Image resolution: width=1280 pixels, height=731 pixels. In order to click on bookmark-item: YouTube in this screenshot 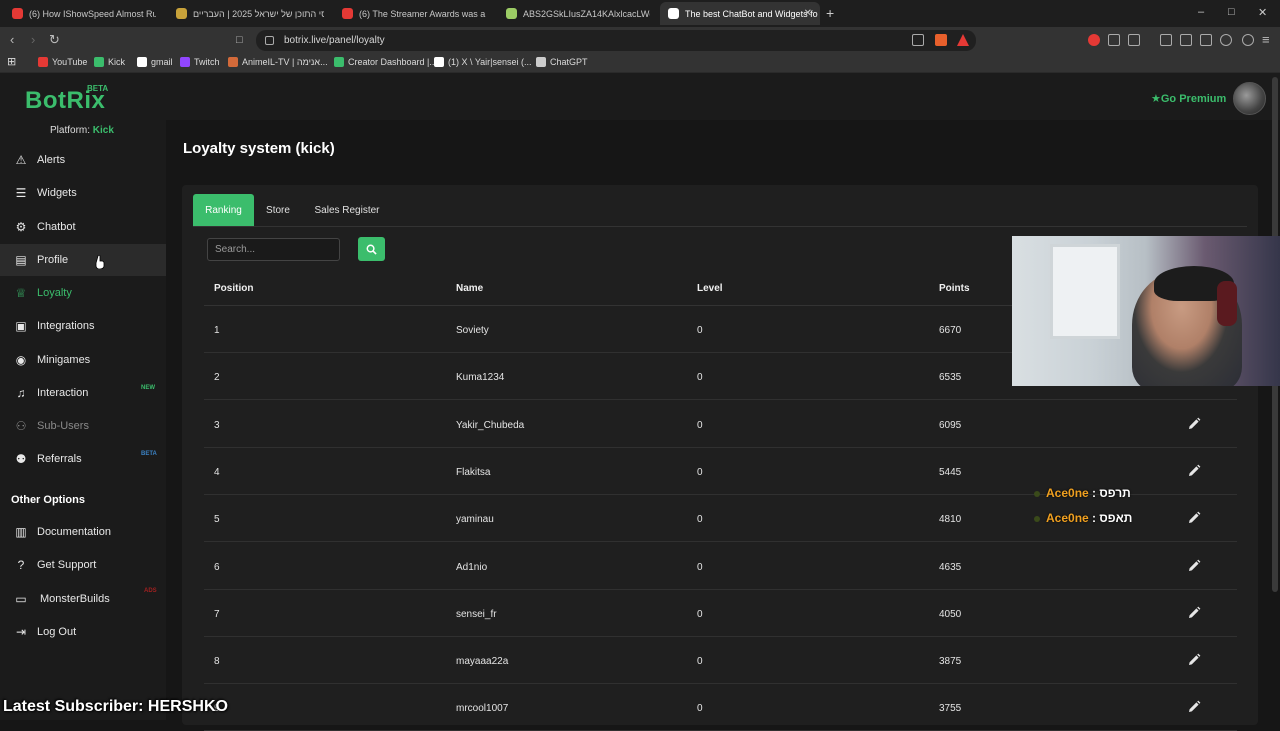, I will do `click(62, 62)`.